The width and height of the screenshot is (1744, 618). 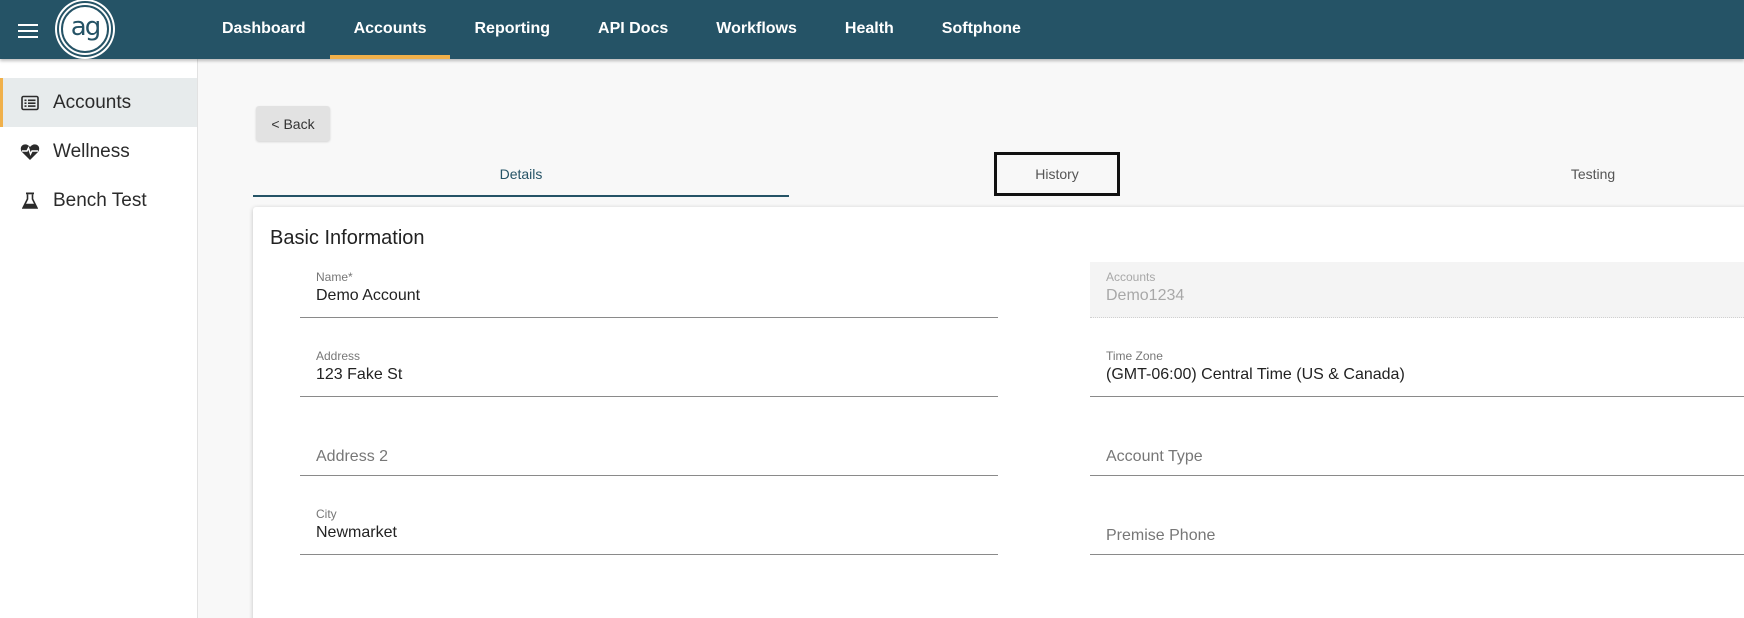 I want to click on tab-label: History, so click(x=1057, y=174).